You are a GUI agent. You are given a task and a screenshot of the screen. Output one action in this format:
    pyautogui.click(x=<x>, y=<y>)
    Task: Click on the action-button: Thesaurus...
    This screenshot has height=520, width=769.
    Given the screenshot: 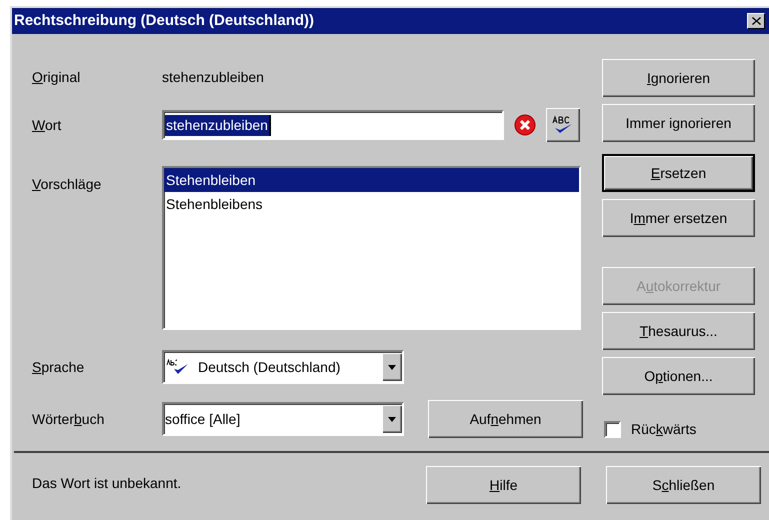 What is the action you would take?
    pyautogui.click(x=678, y=331)
    